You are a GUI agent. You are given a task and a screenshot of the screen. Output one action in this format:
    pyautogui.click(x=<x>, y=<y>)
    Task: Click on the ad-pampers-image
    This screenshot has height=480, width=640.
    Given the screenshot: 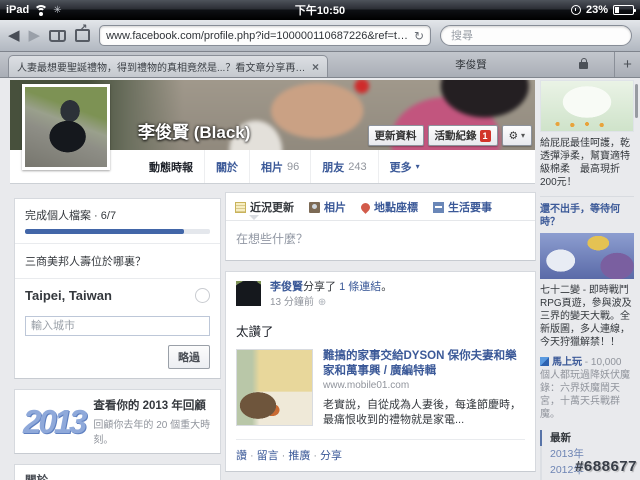 What is the action you would take?
    pyautogui.click(x=587, y=106)
    